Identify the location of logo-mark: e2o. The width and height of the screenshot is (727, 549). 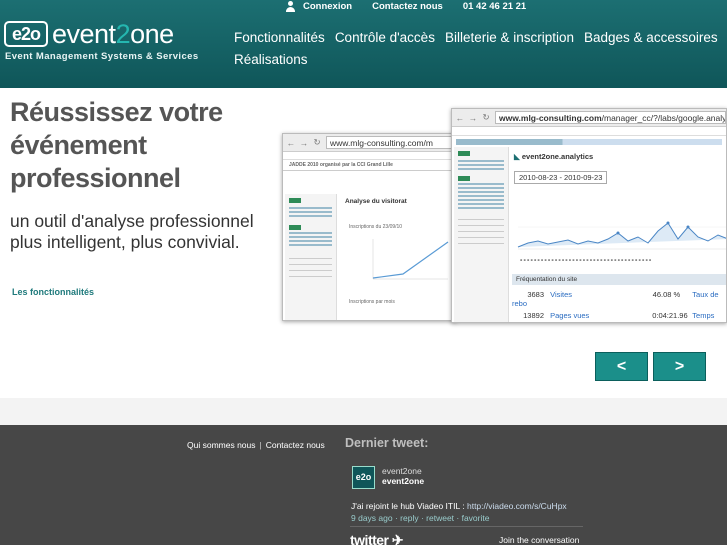
(26, 34).